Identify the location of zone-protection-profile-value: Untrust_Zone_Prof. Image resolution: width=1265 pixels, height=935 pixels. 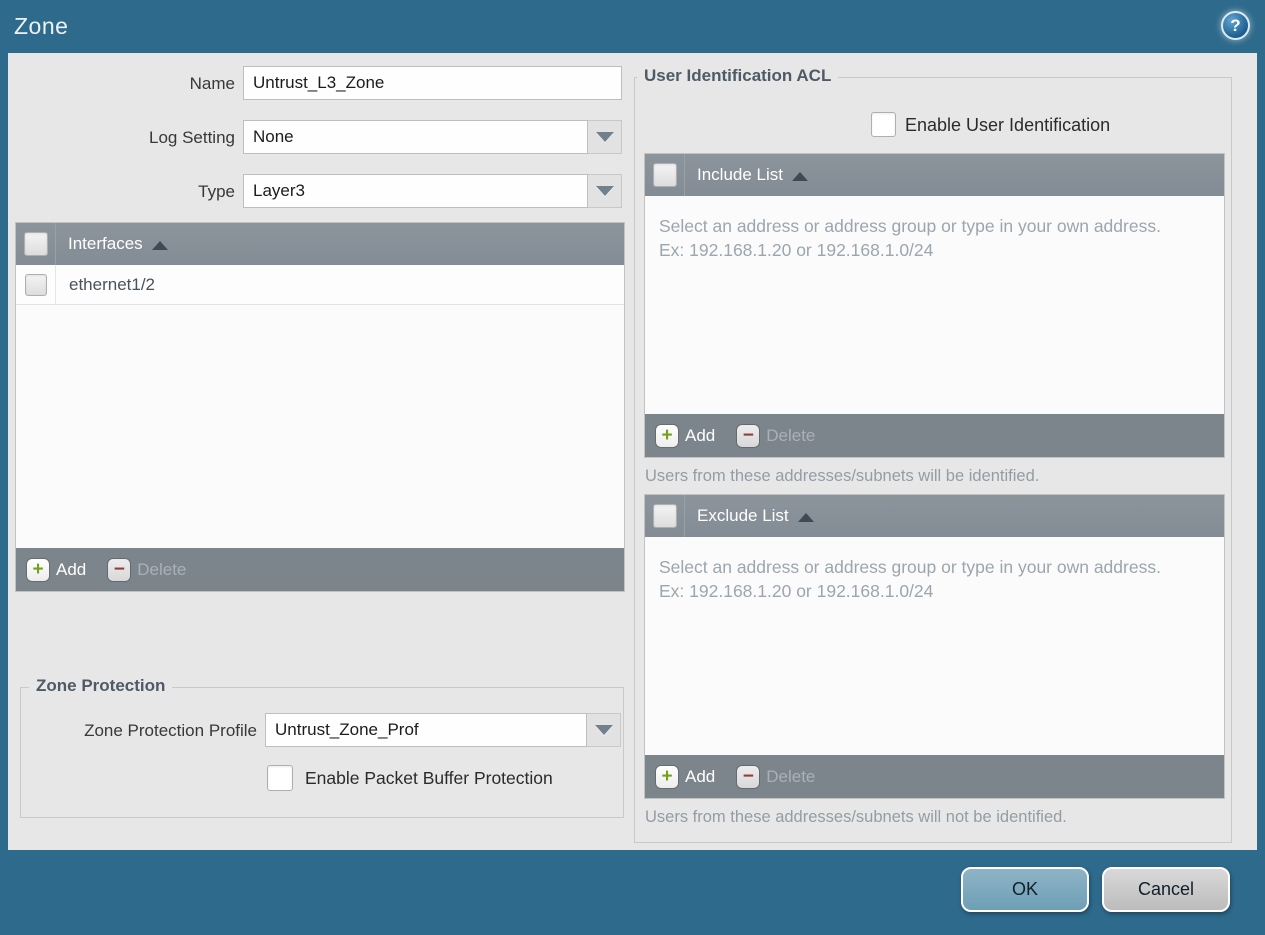
(426, 730).